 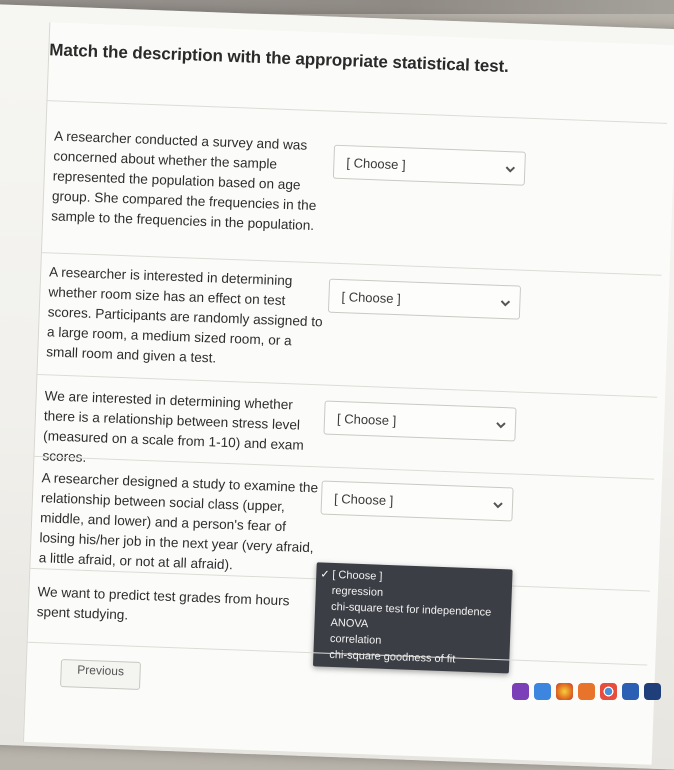 What do you see at coordinates (520, 691) in the screenshot?
I see `app-icon-purple` at bounding box center [520, 691].